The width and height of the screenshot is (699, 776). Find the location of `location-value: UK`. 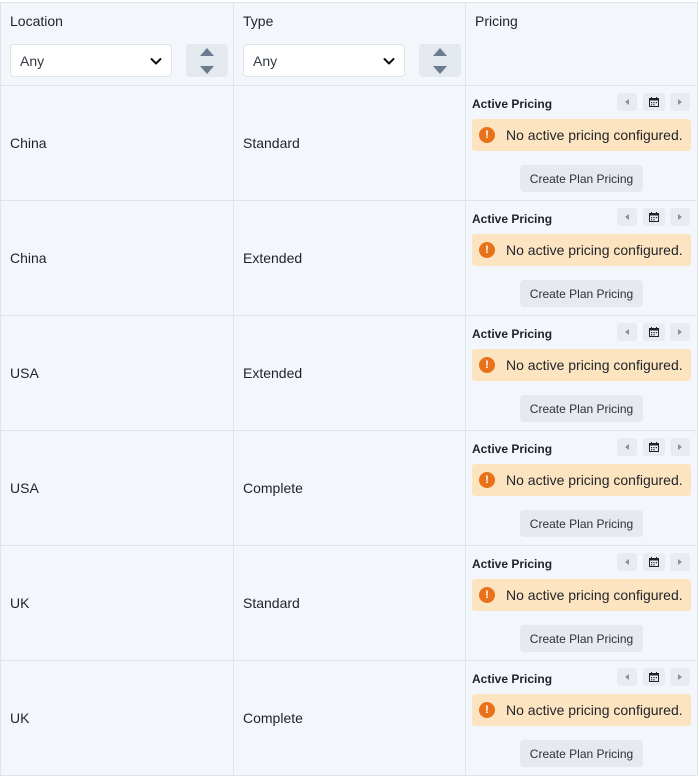

location-value: UK is located at coordinates (20, 718).